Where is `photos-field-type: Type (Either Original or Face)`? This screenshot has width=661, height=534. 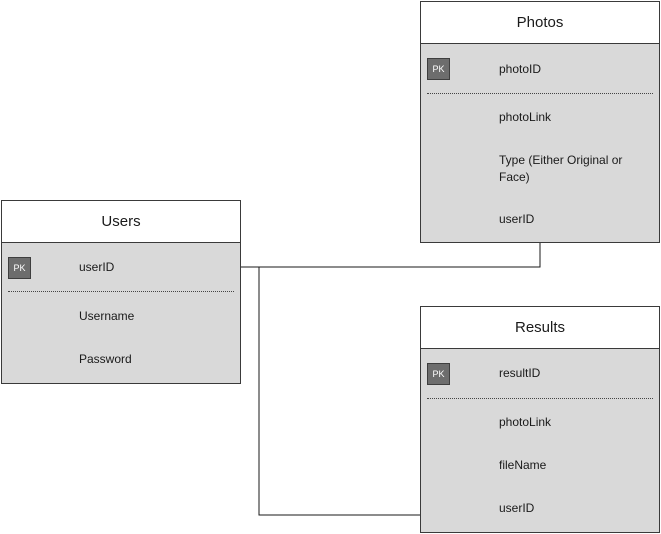 photos-field-type: Type (Either Original or Face) is located at coordinates (569, 169).